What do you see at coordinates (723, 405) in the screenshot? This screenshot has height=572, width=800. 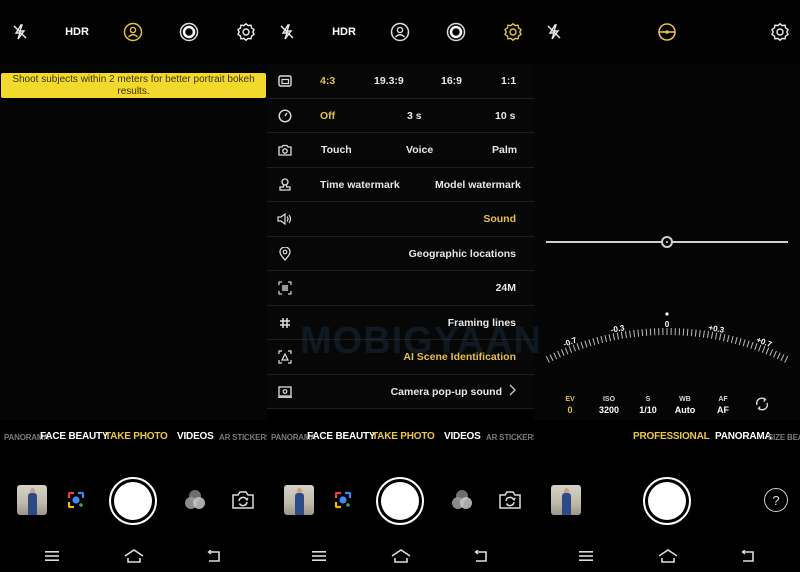 I see `param-autofocus: AF AF` at bounding box center [723, 405].